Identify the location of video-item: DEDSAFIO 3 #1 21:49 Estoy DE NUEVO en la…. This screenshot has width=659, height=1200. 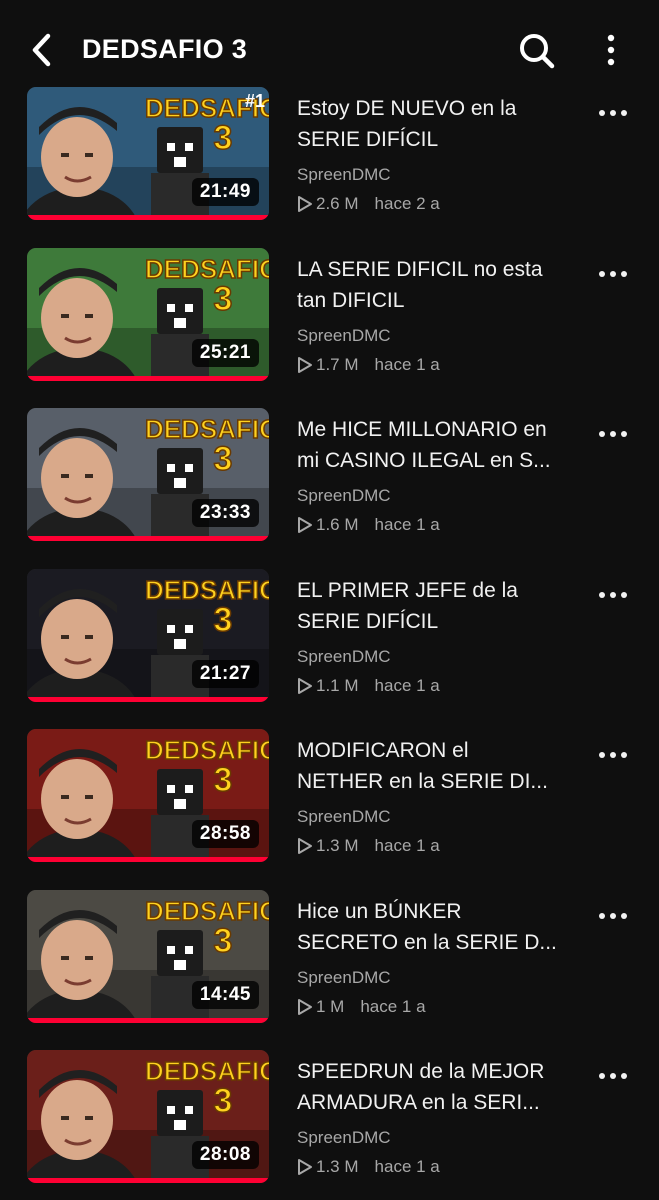
(329, 157).